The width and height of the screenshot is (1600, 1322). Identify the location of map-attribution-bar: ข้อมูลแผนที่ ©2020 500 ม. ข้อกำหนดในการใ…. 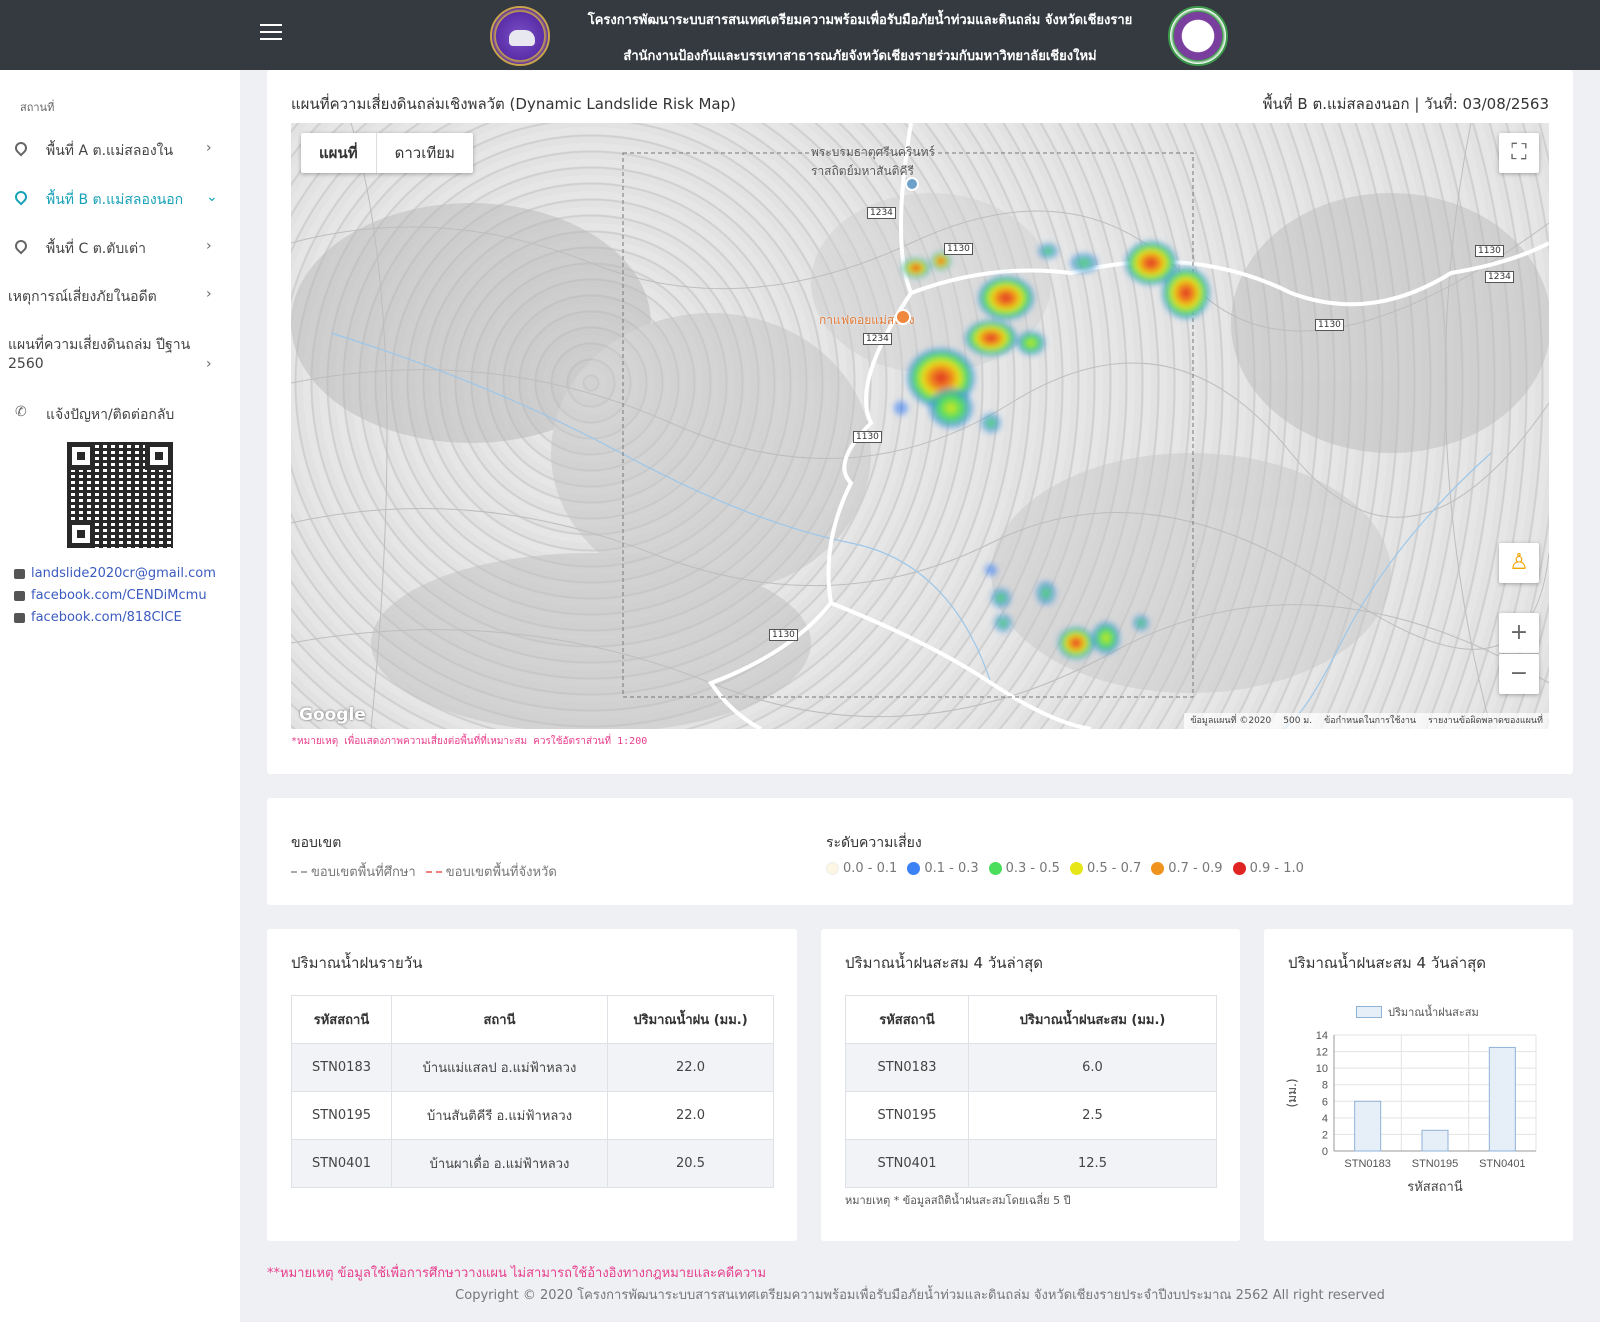
(1366, 721).